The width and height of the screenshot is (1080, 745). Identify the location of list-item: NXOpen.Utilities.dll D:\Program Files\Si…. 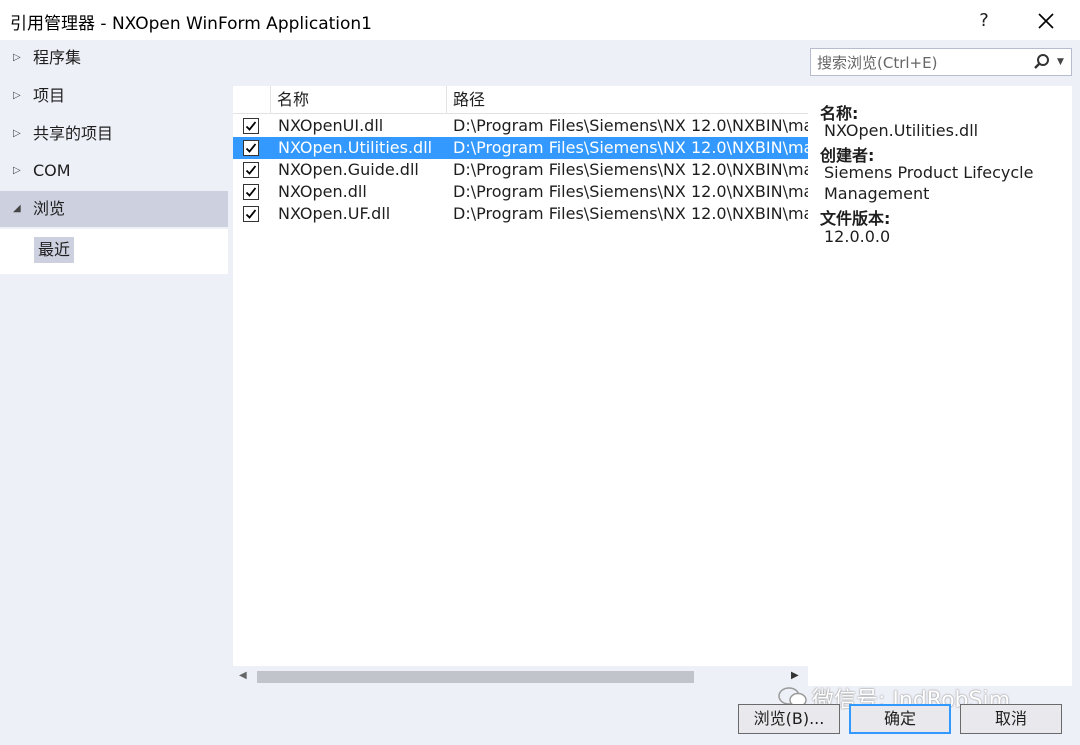
(520, 148).